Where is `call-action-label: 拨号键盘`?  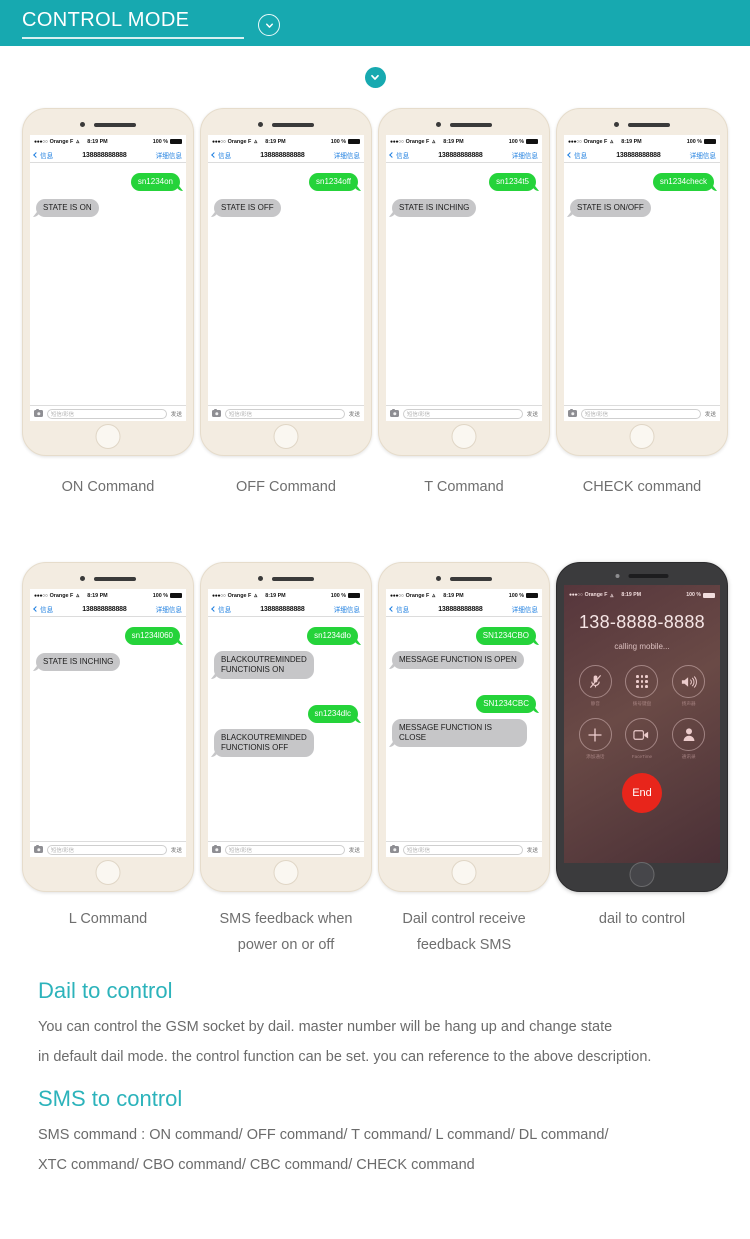 call-action-label: 拨号键盘 is located at coordinates (642, 703).